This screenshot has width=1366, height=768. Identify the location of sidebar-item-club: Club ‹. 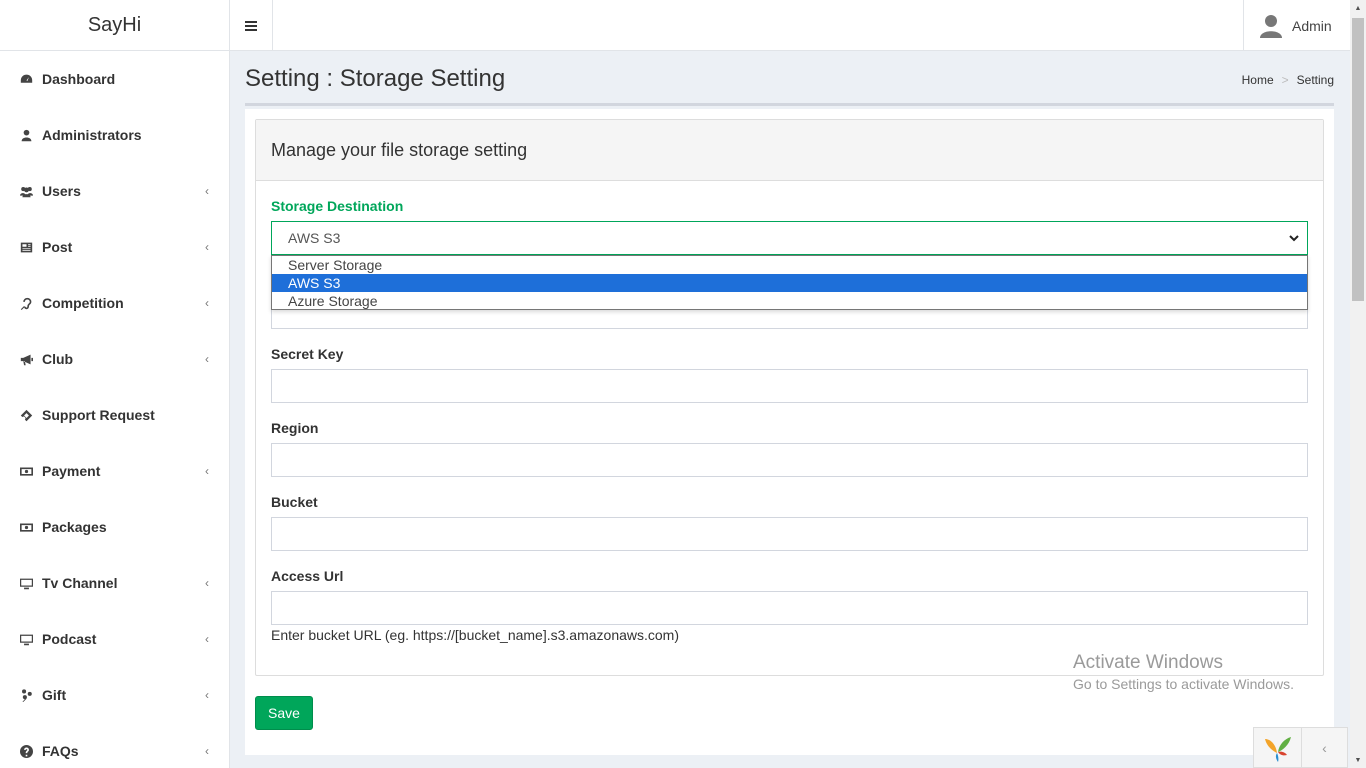
(114, 359).